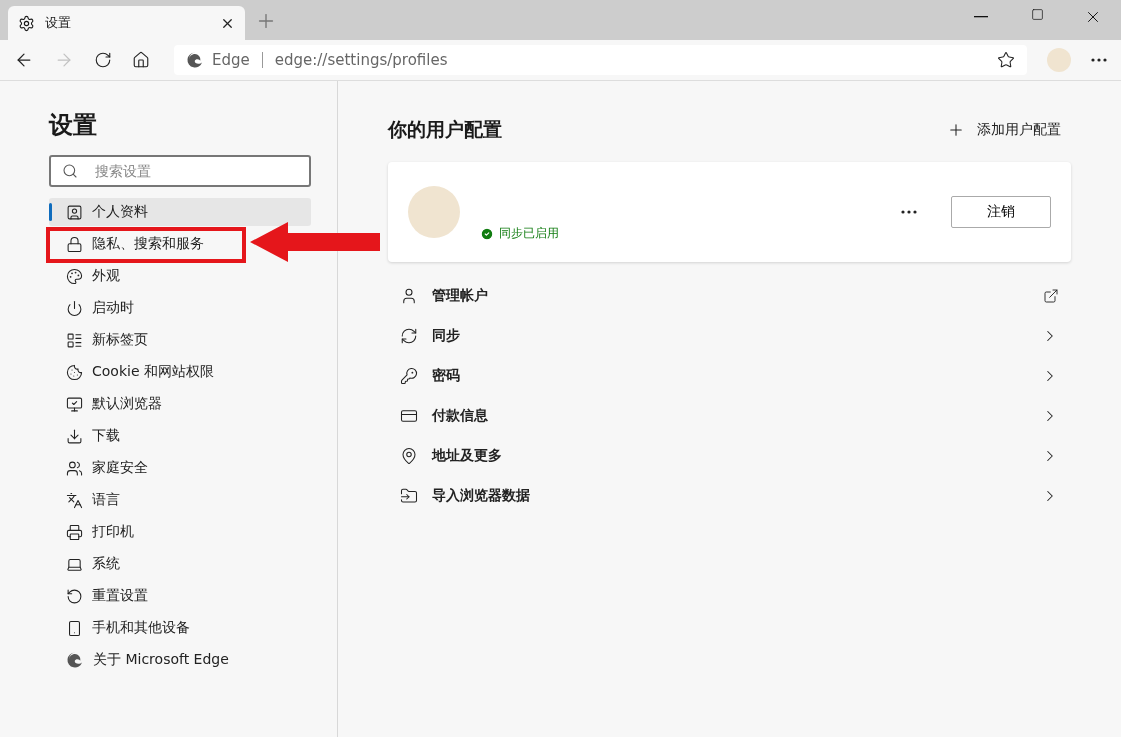 The height and width of the screenshot is (737, 1121). I want to click on key-icon, so click(409, 376).